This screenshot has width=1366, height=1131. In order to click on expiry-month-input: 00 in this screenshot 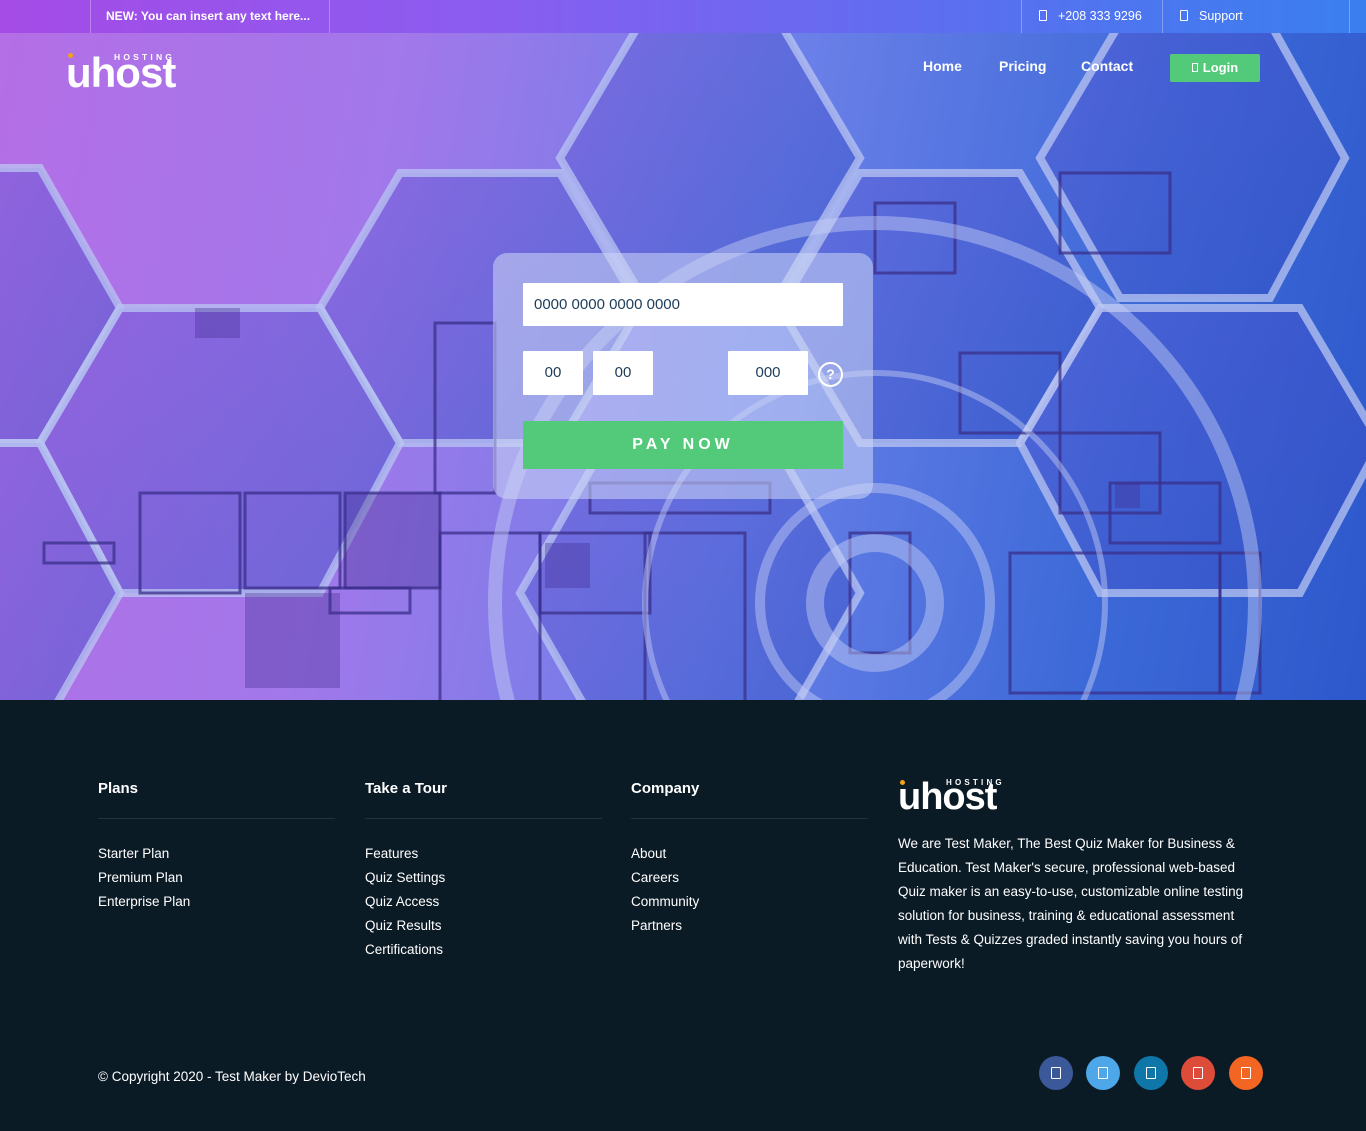, I will do `click(553, 373)`.